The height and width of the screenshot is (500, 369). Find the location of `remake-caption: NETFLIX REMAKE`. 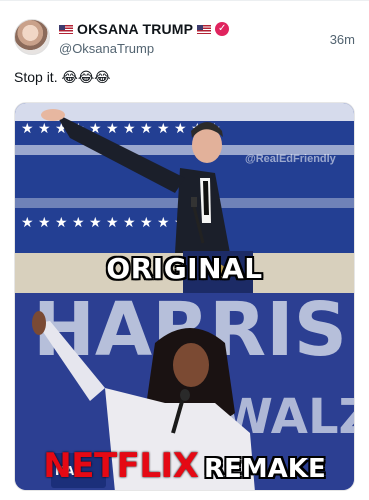

remake-caption: NETFLIX REMAKE is located at coordinates (184, 466).